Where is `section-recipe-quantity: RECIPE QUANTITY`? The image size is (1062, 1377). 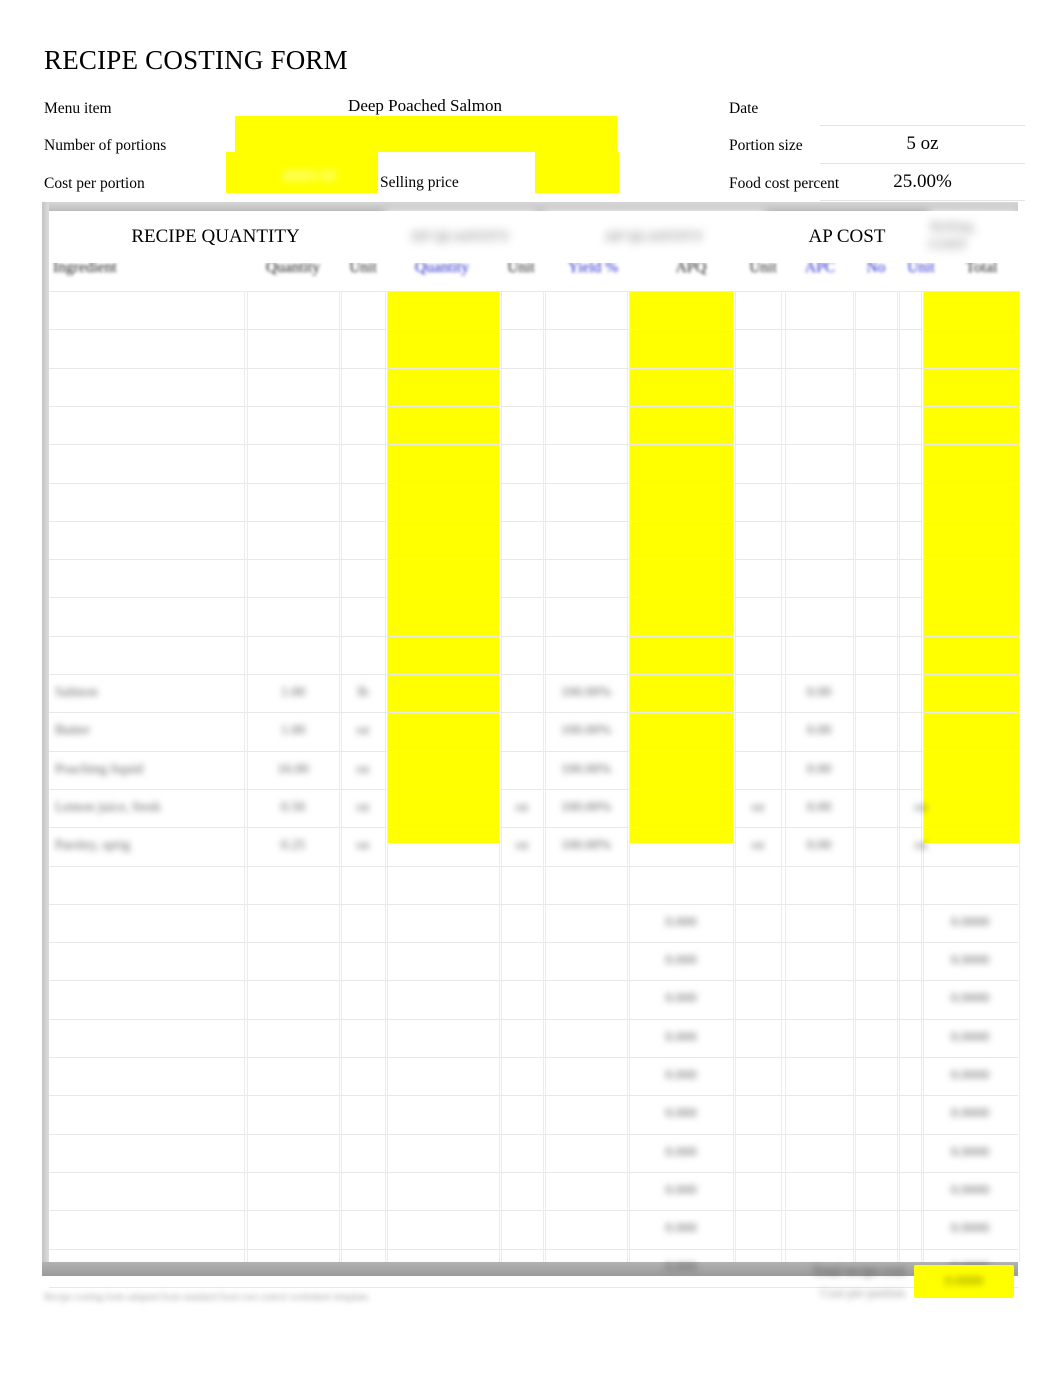
section-recipe-quantity: RECIPE QUANTITY is located at coordinates (215, 237).